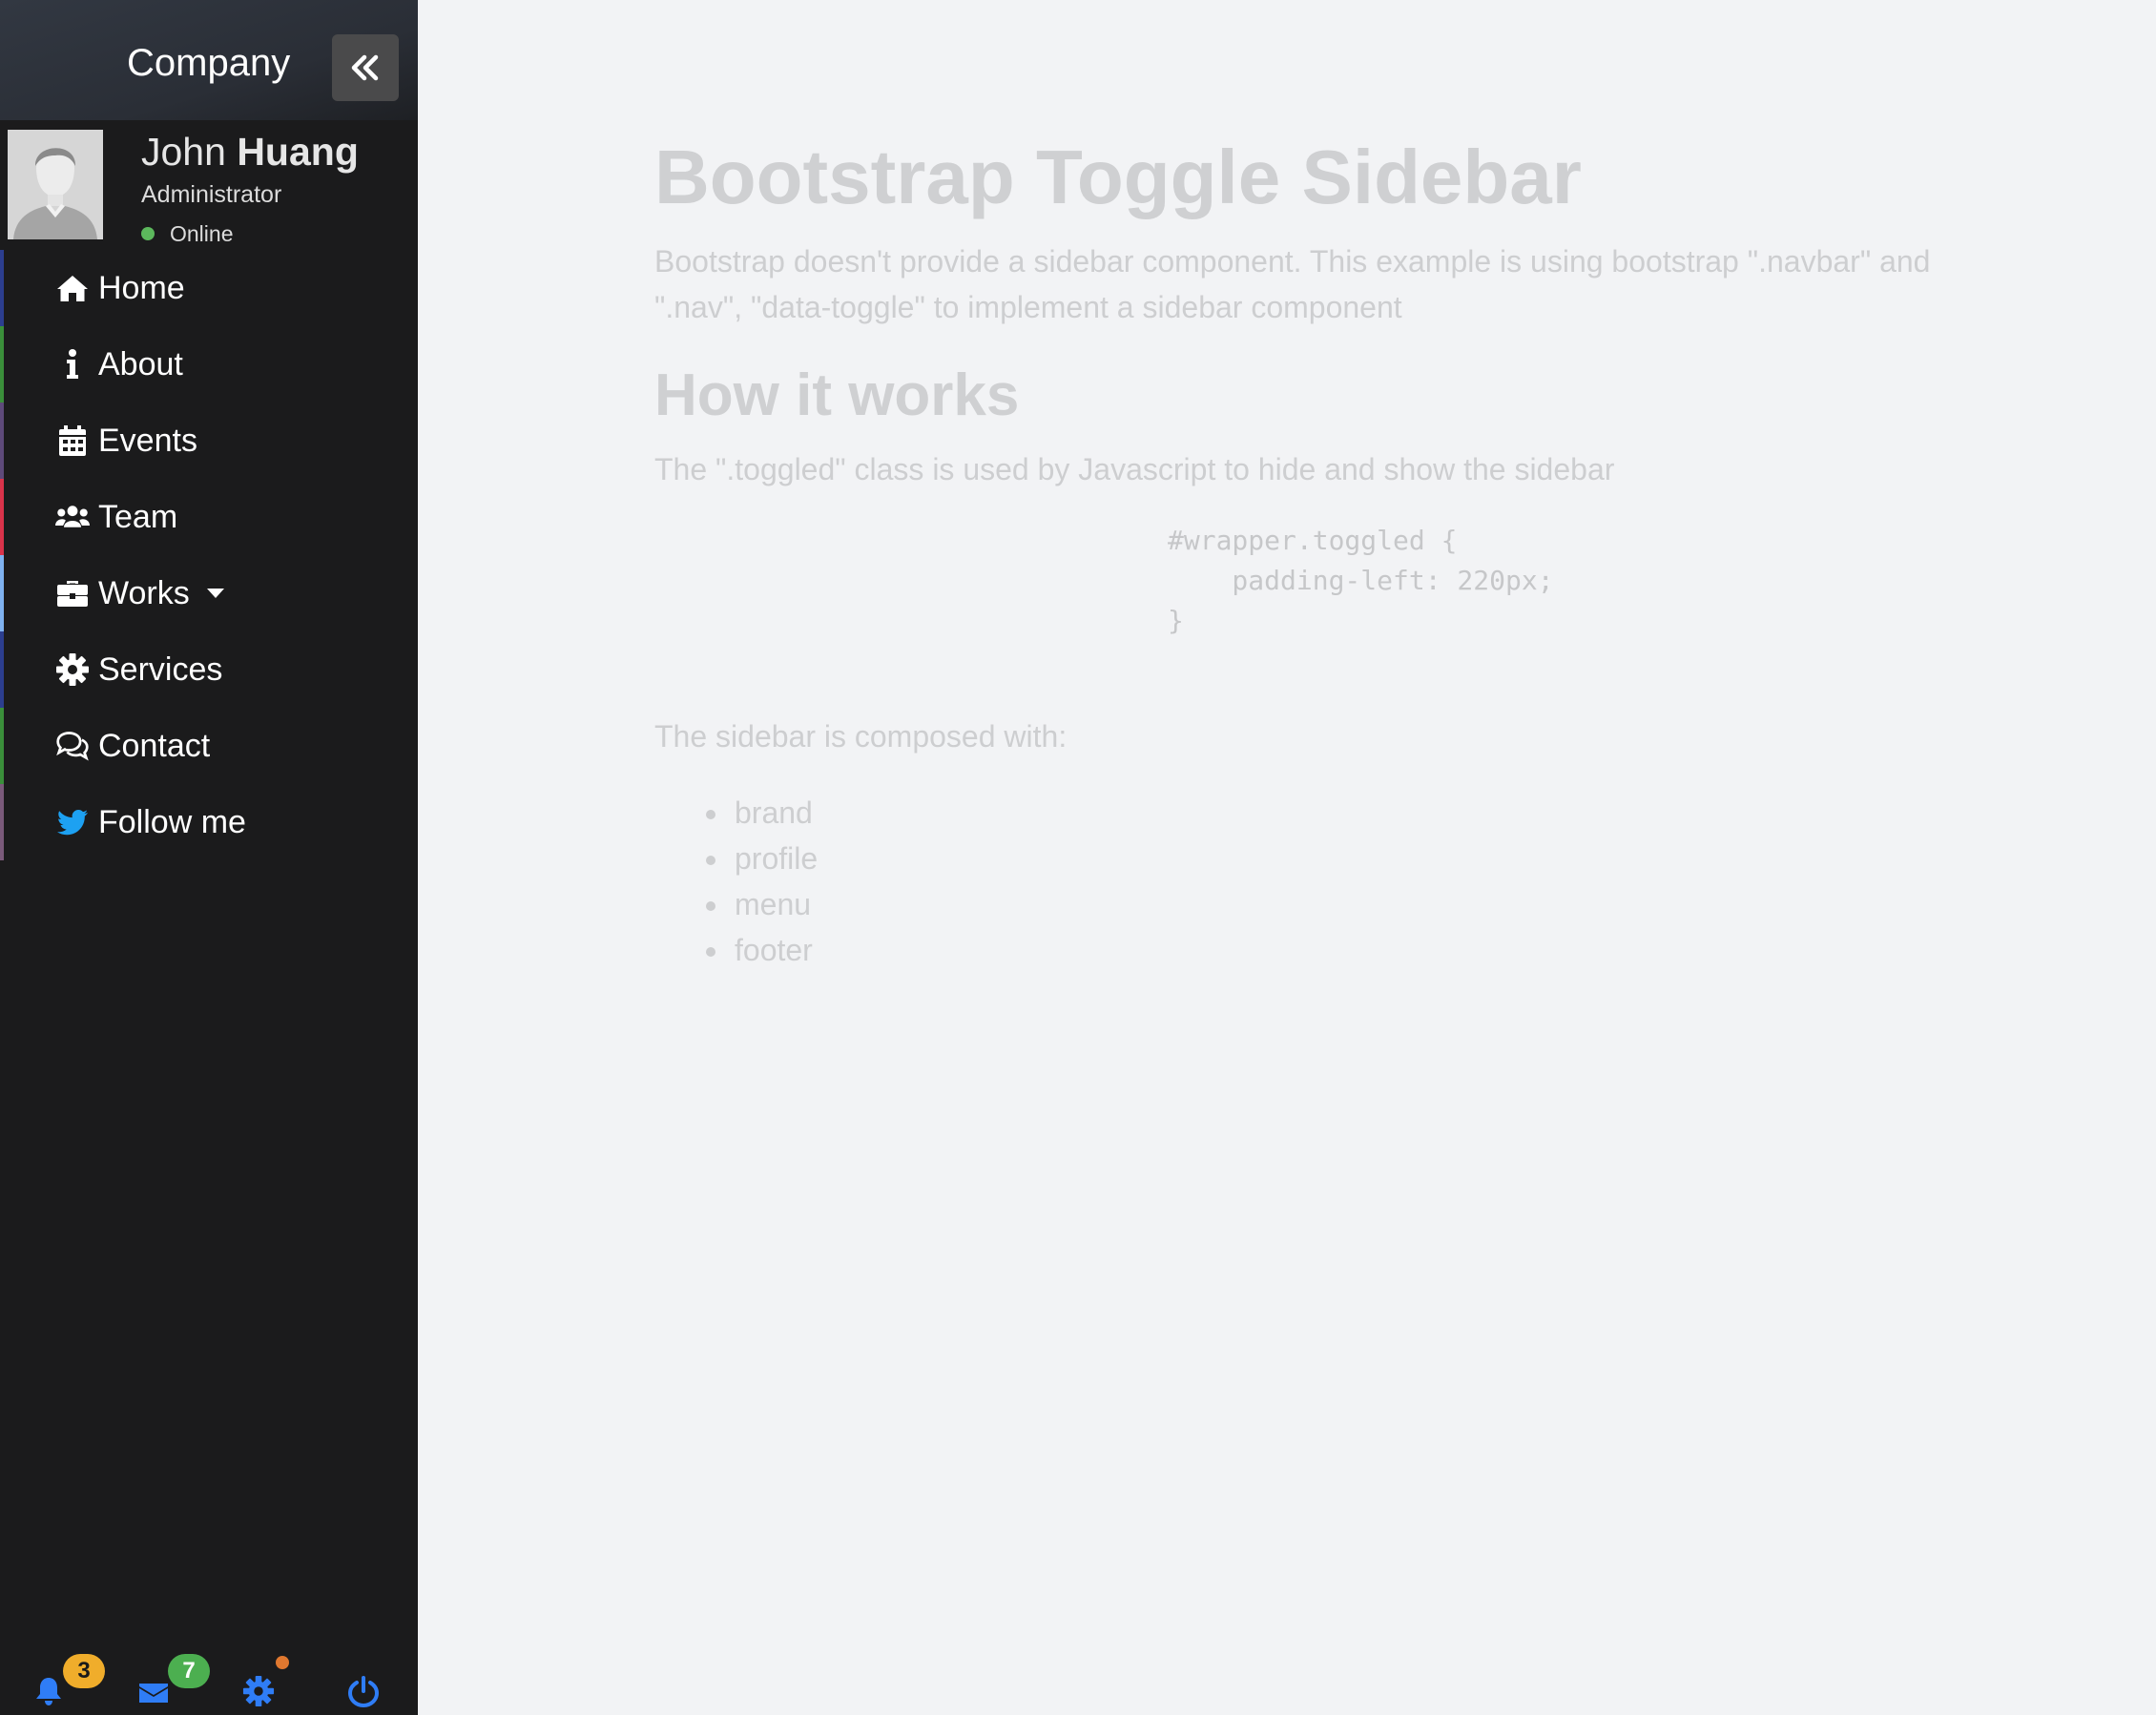  What do you see at coordinates (172, 821) in the screenshot?
I see `sidebar-item-label: Follow me` at bounding box center [172, 821].